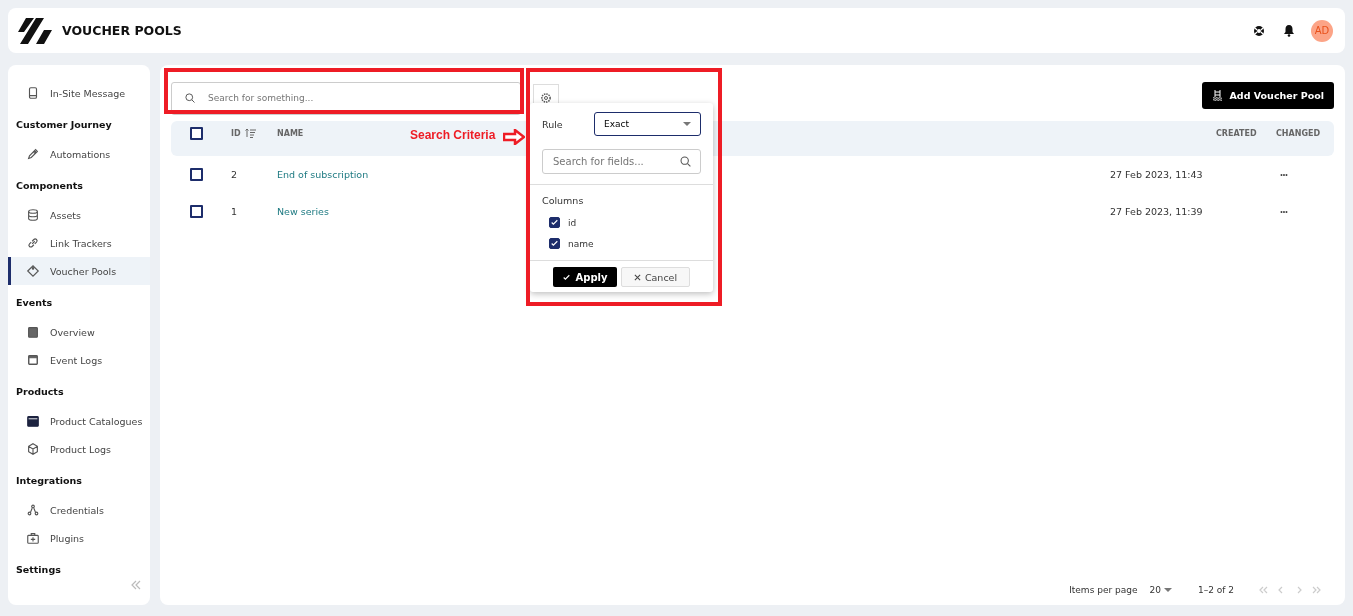 The width and height of the screenshot is (1353, 616). Describe the element at coordinates (79, 93) in the screenshot. I see `sidebar-item: In-Site Message` at that location.